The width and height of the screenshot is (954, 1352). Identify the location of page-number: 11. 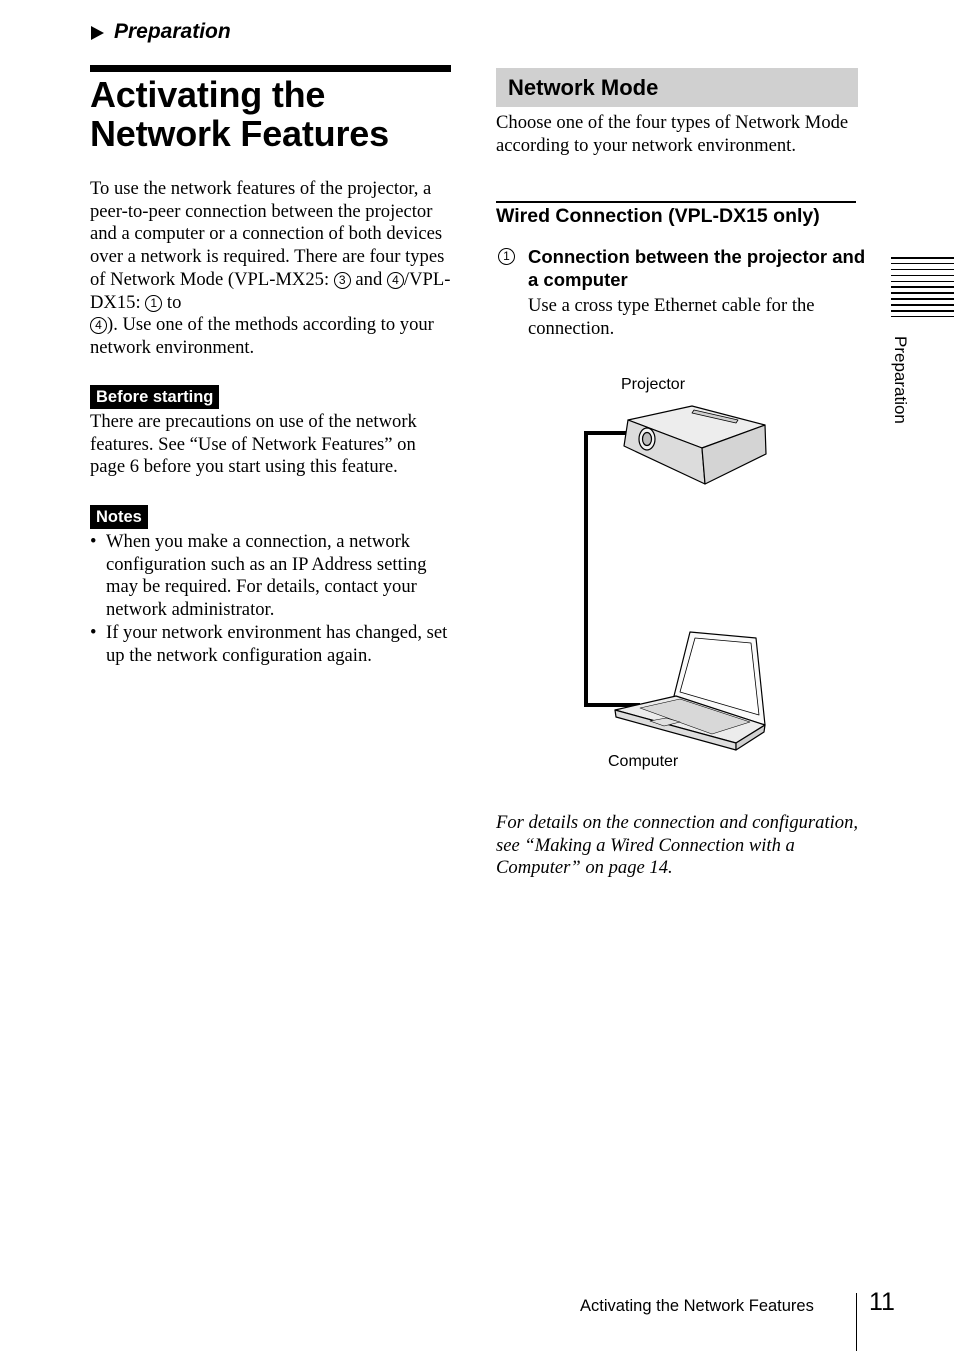
(882, 1302).